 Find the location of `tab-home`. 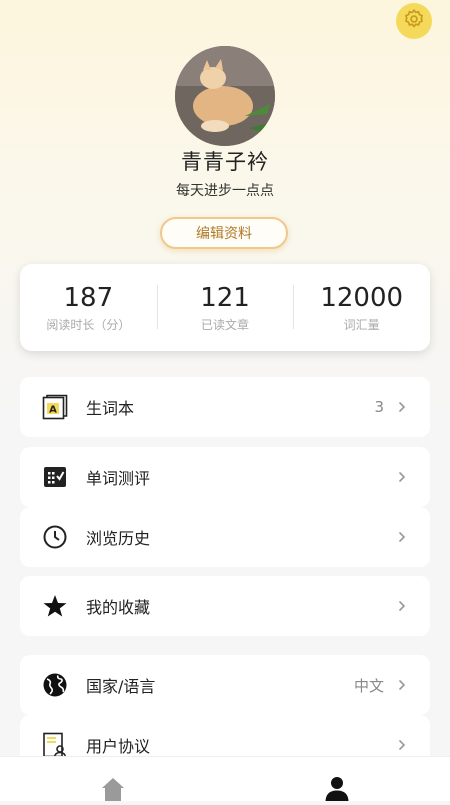

tab-home is located at coordinates (113, 788).